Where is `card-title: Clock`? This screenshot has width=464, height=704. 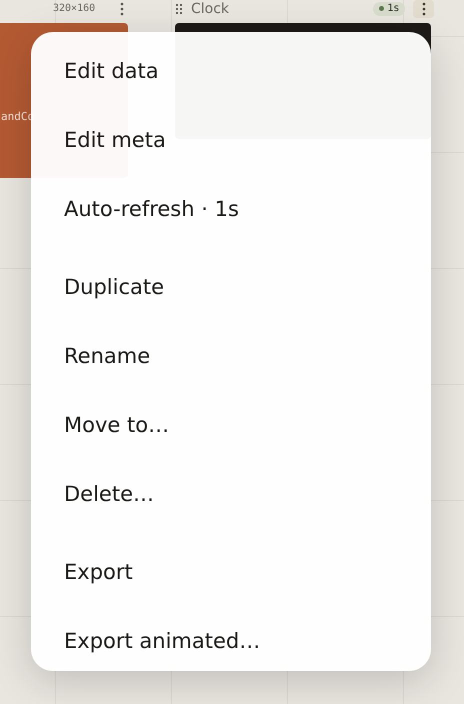
card-title: Clock is located at coordinates (210, 8).